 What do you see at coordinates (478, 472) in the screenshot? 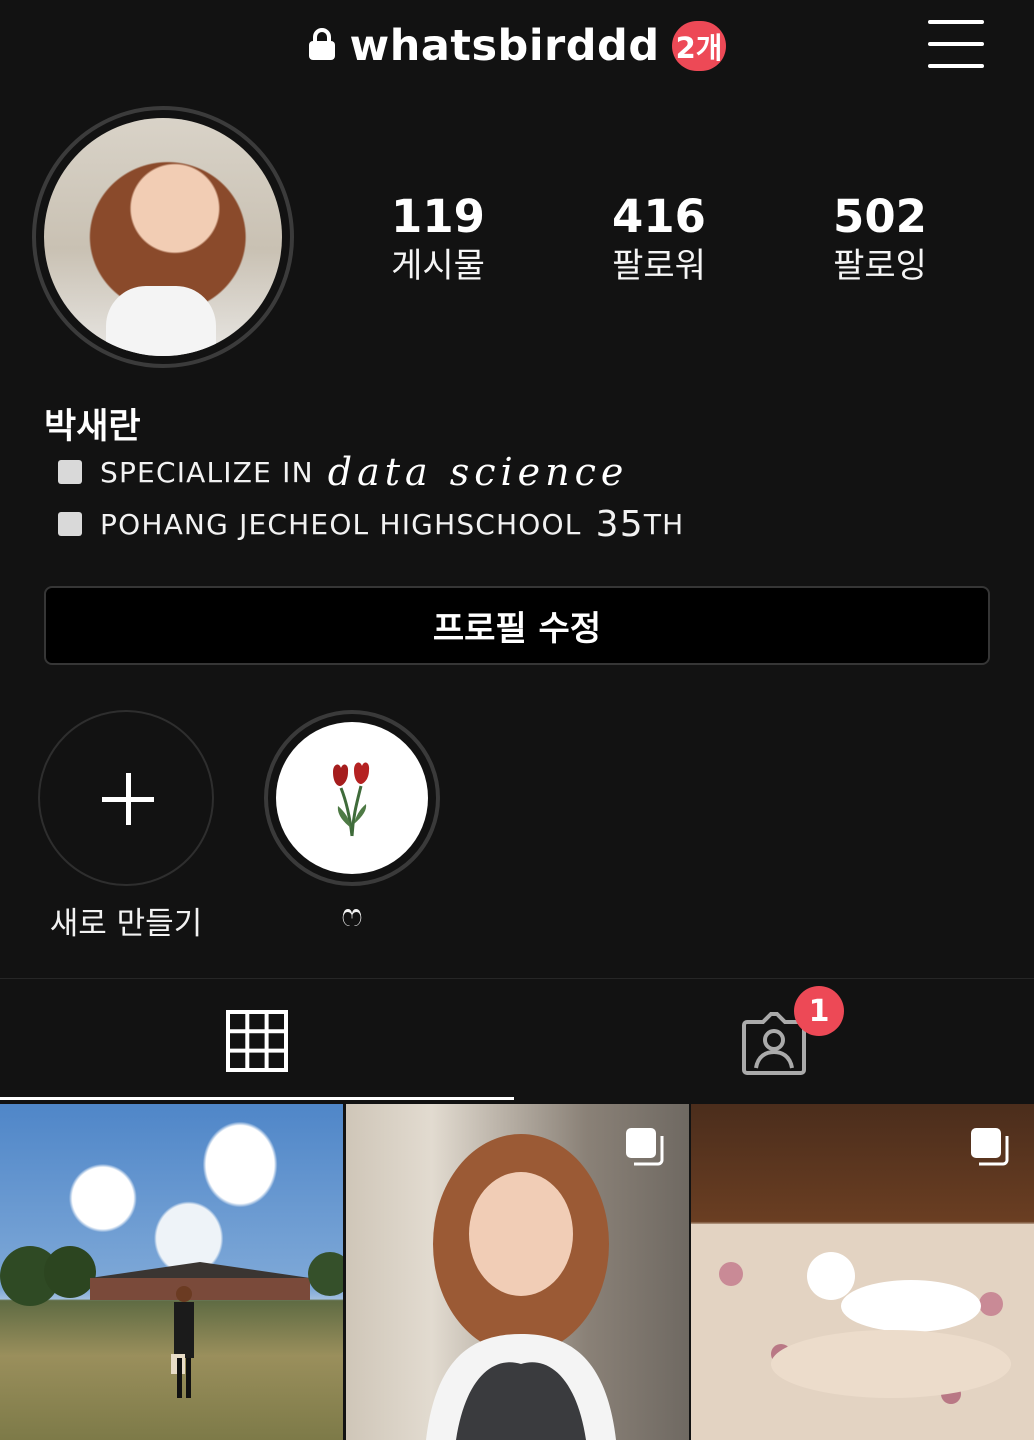
I see `bio-script-text: data science` at bounding box center [478, 472].